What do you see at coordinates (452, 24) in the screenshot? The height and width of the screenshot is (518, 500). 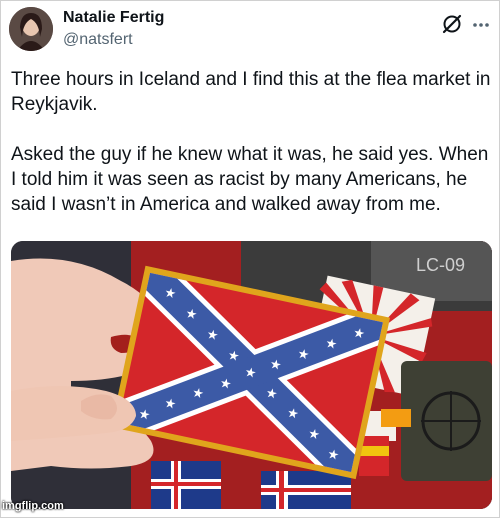 I see `grok-icon` at bounding box center [452, 24].